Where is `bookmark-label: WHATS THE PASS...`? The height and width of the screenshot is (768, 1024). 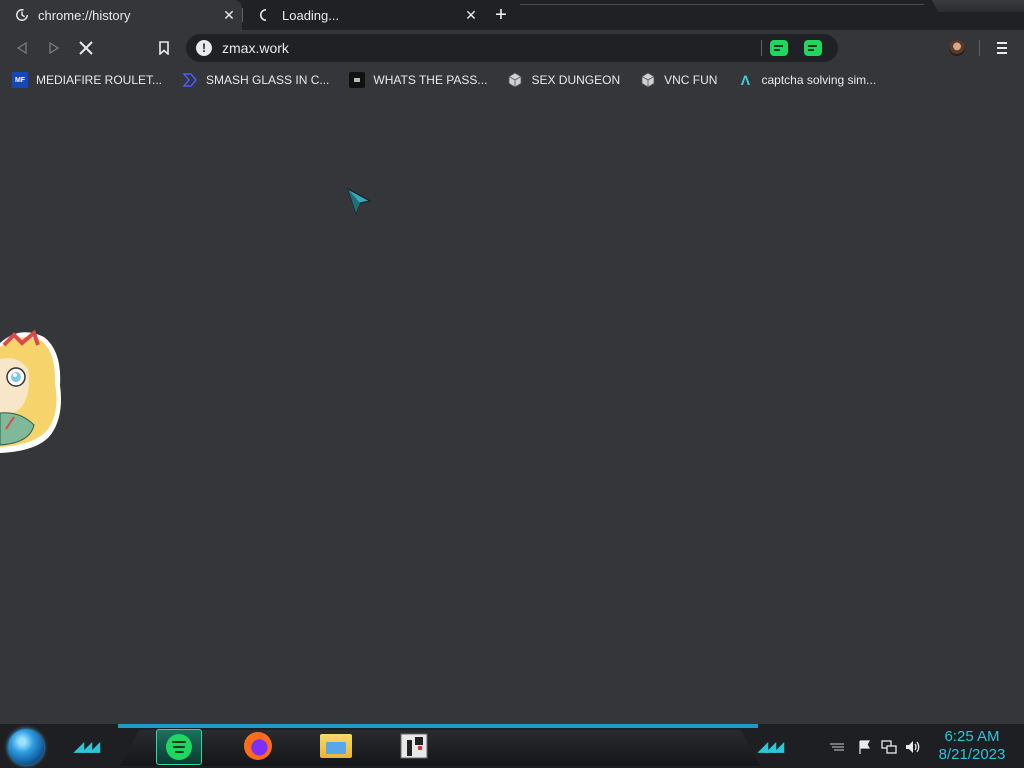 bookmark-label: WHATS THE PASS... is located at coordinates (430, 80).